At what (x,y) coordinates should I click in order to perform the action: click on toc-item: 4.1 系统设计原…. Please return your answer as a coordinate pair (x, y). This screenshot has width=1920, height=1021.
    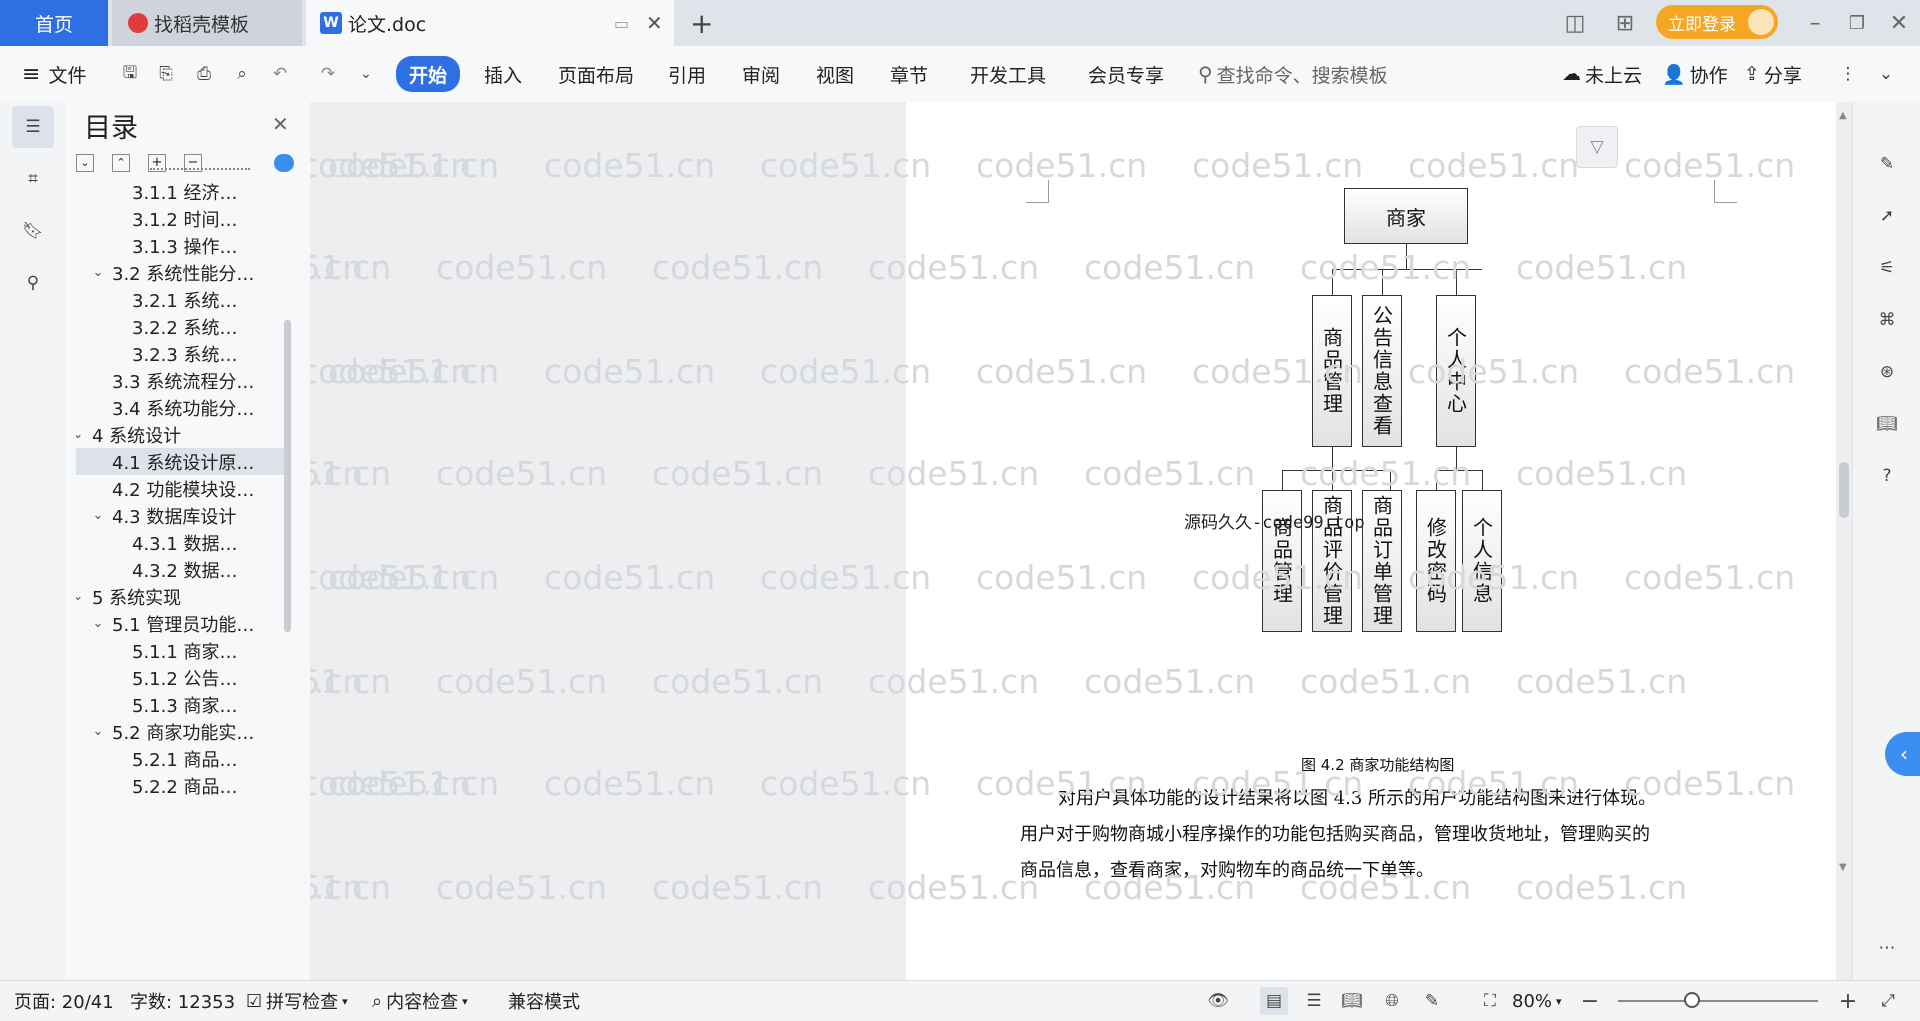
    Looking at the image, I should click on (183, 461).